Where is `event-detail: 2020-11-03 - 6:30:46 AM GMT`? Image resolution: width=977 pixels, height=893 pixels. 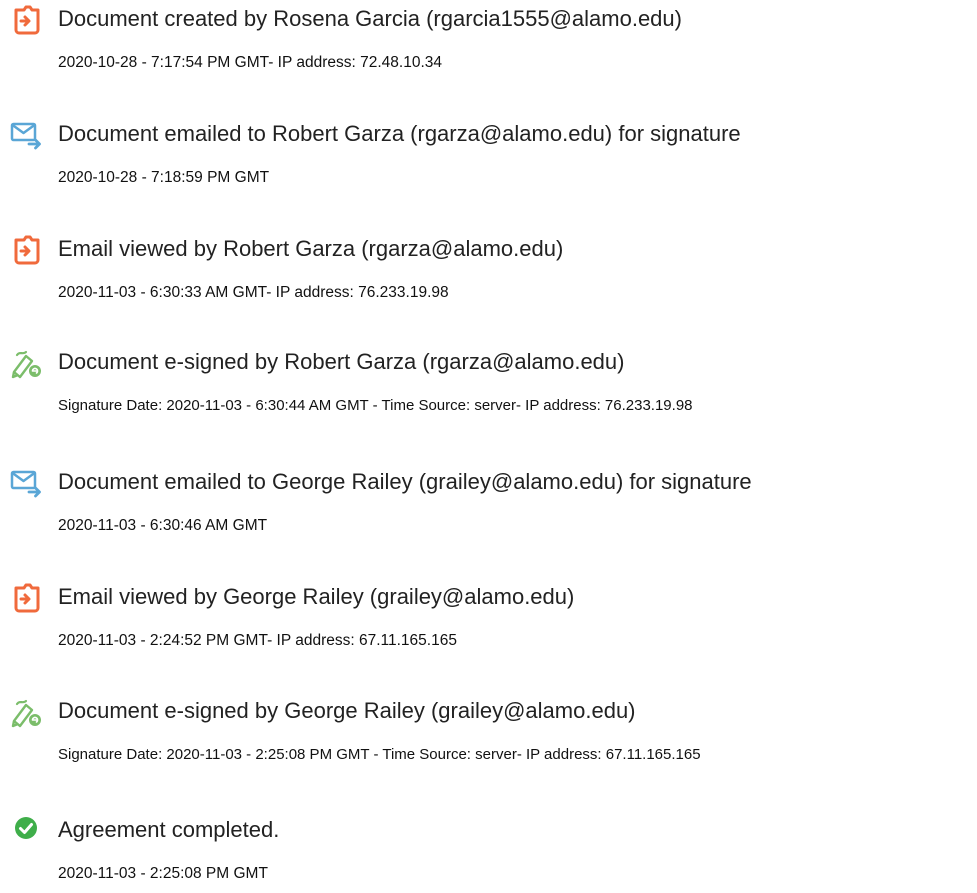 event-detail: 2020-11-03 - 6:30:46 AM GMT is located at coordinates (163, 525).